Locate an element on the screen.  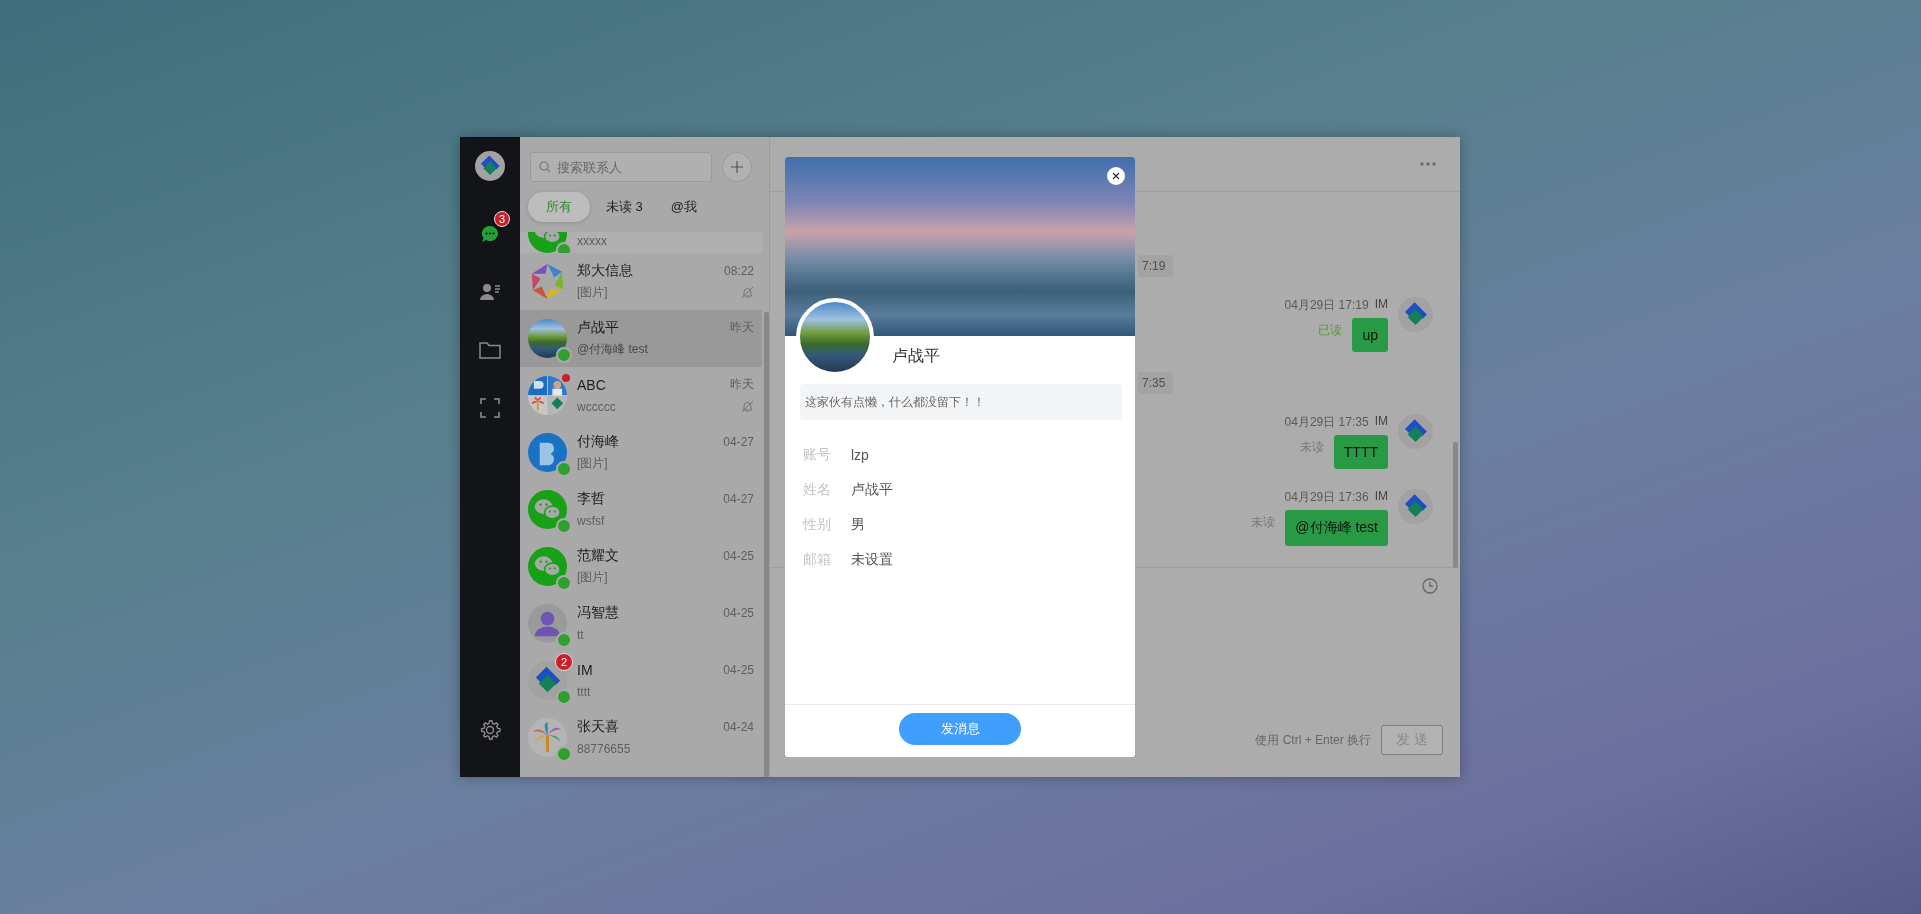
conversation-item: ABC 昨天 wccccc is located at coordinates (641, 395).